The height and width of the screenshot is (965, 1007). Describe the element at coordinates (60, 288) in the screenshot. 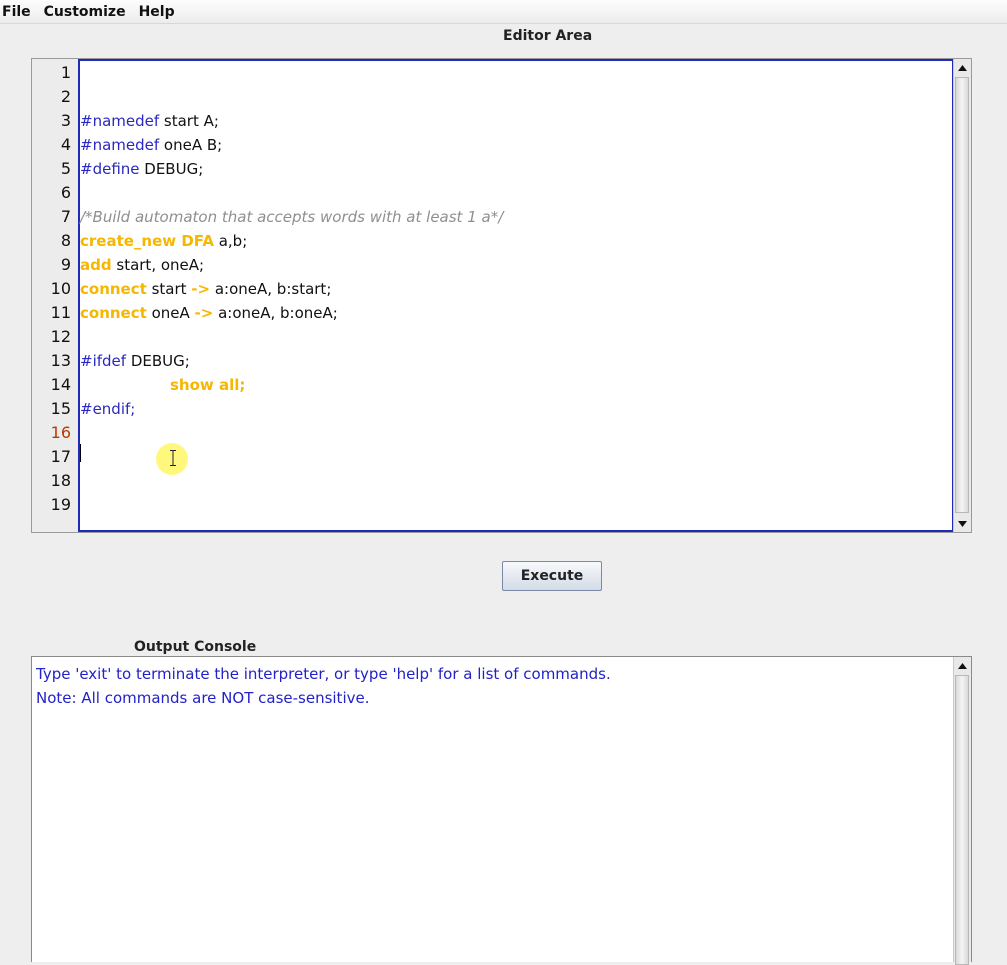

I see `line-number: 10` at that location.